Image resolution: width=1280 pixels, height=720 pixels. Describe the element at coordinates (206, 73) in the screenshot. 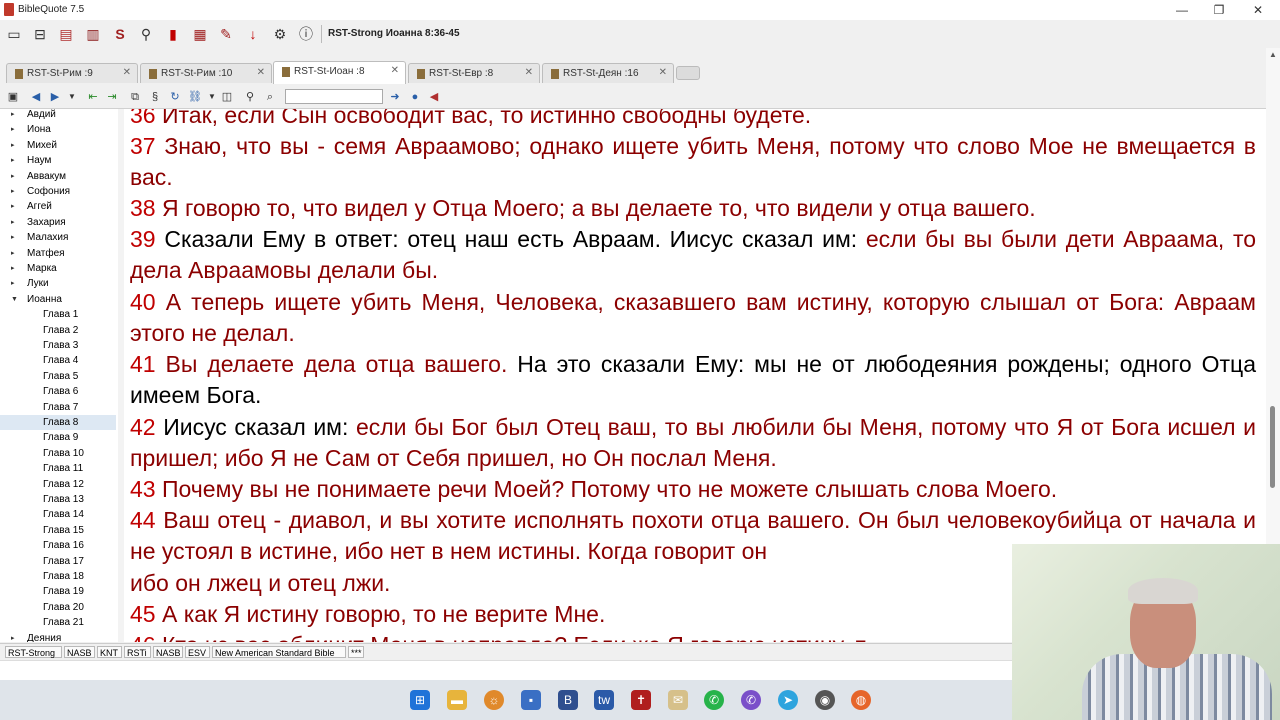

I see `tab-rom-10: RST-St-Рим :10 ✕` at that location.